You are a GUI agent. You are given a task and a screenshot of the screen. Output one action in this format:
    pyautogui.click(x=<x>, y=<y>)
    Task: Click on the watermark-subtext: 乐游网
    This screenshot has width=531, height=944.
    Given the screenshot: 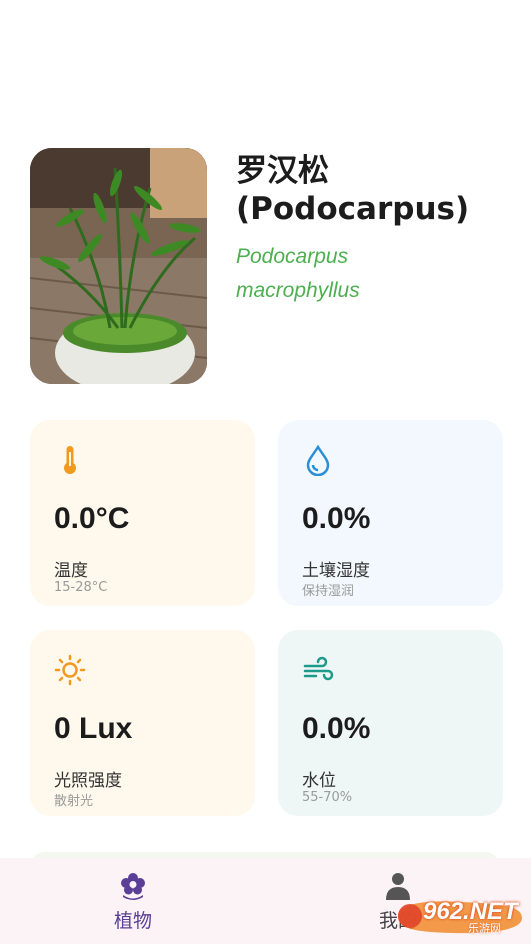 What is the action you would take?
    pyautogui.click(x=484, y=928)
    